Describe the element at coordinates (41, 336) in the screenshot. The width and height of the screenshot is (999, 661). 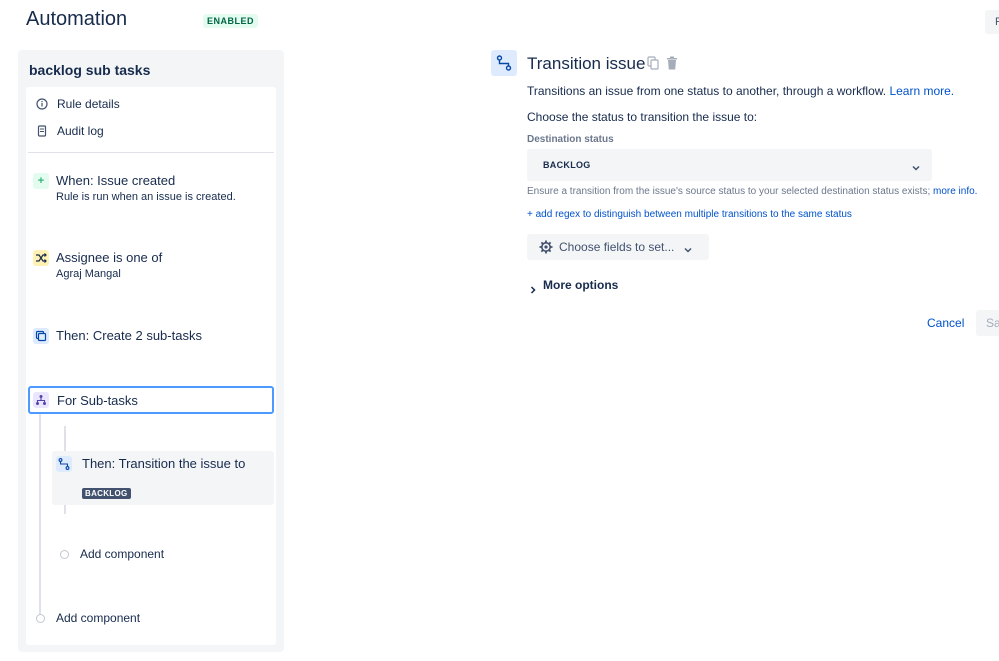
I see `subtasks-icon` at that location.